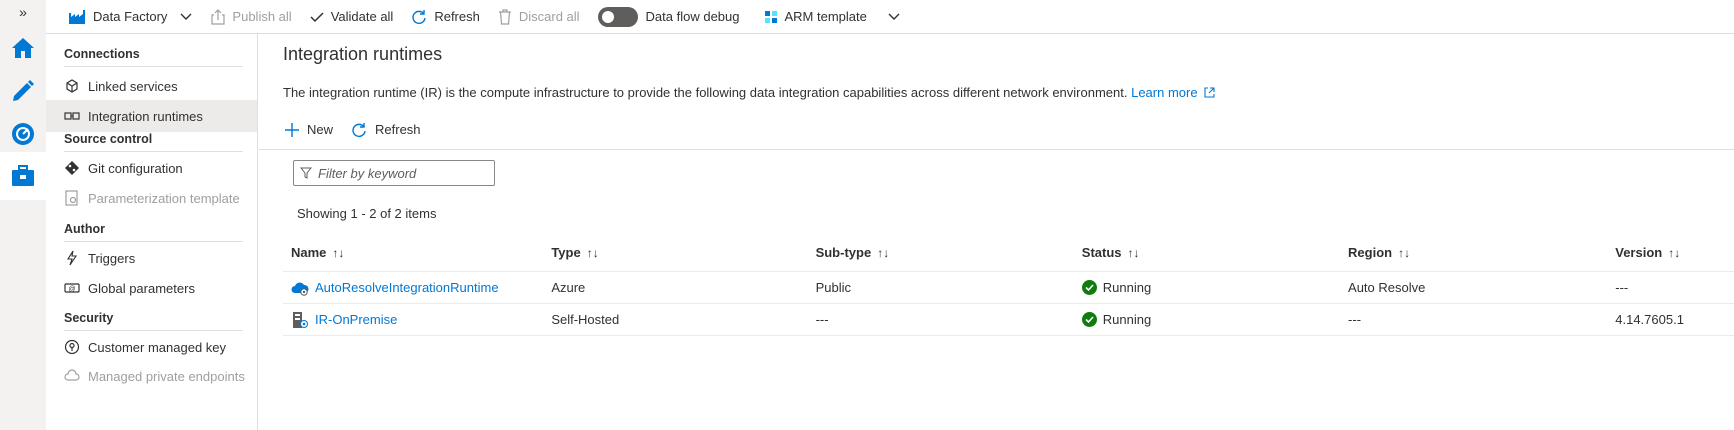 This screenshot has width=1734, height=430. I want to click on arm-template-dropdown: ARM template, so click(832, 17).